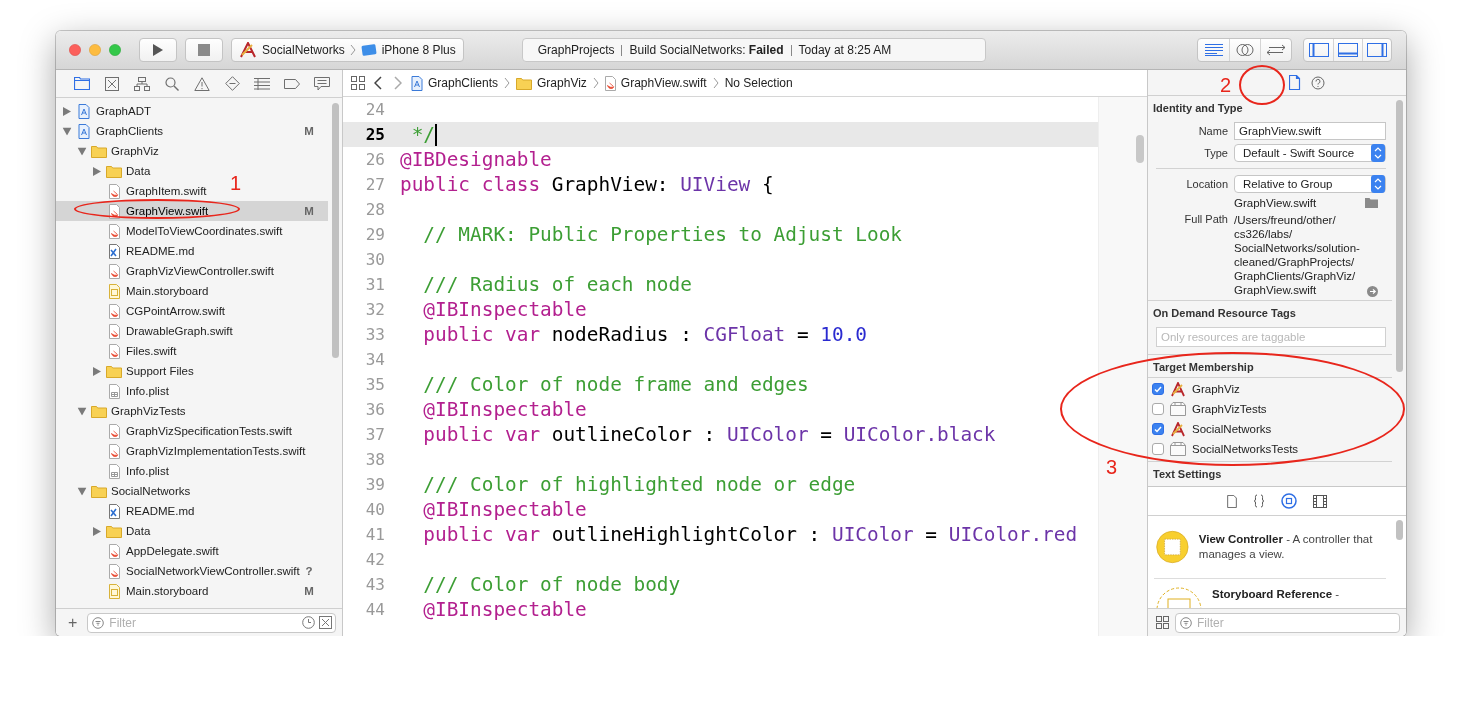 This screenshot has width=1462, height=716. Describe the element at coordinates (128, 411) in the screenshot. I see `tree-item: GraphVizTests` at that location.